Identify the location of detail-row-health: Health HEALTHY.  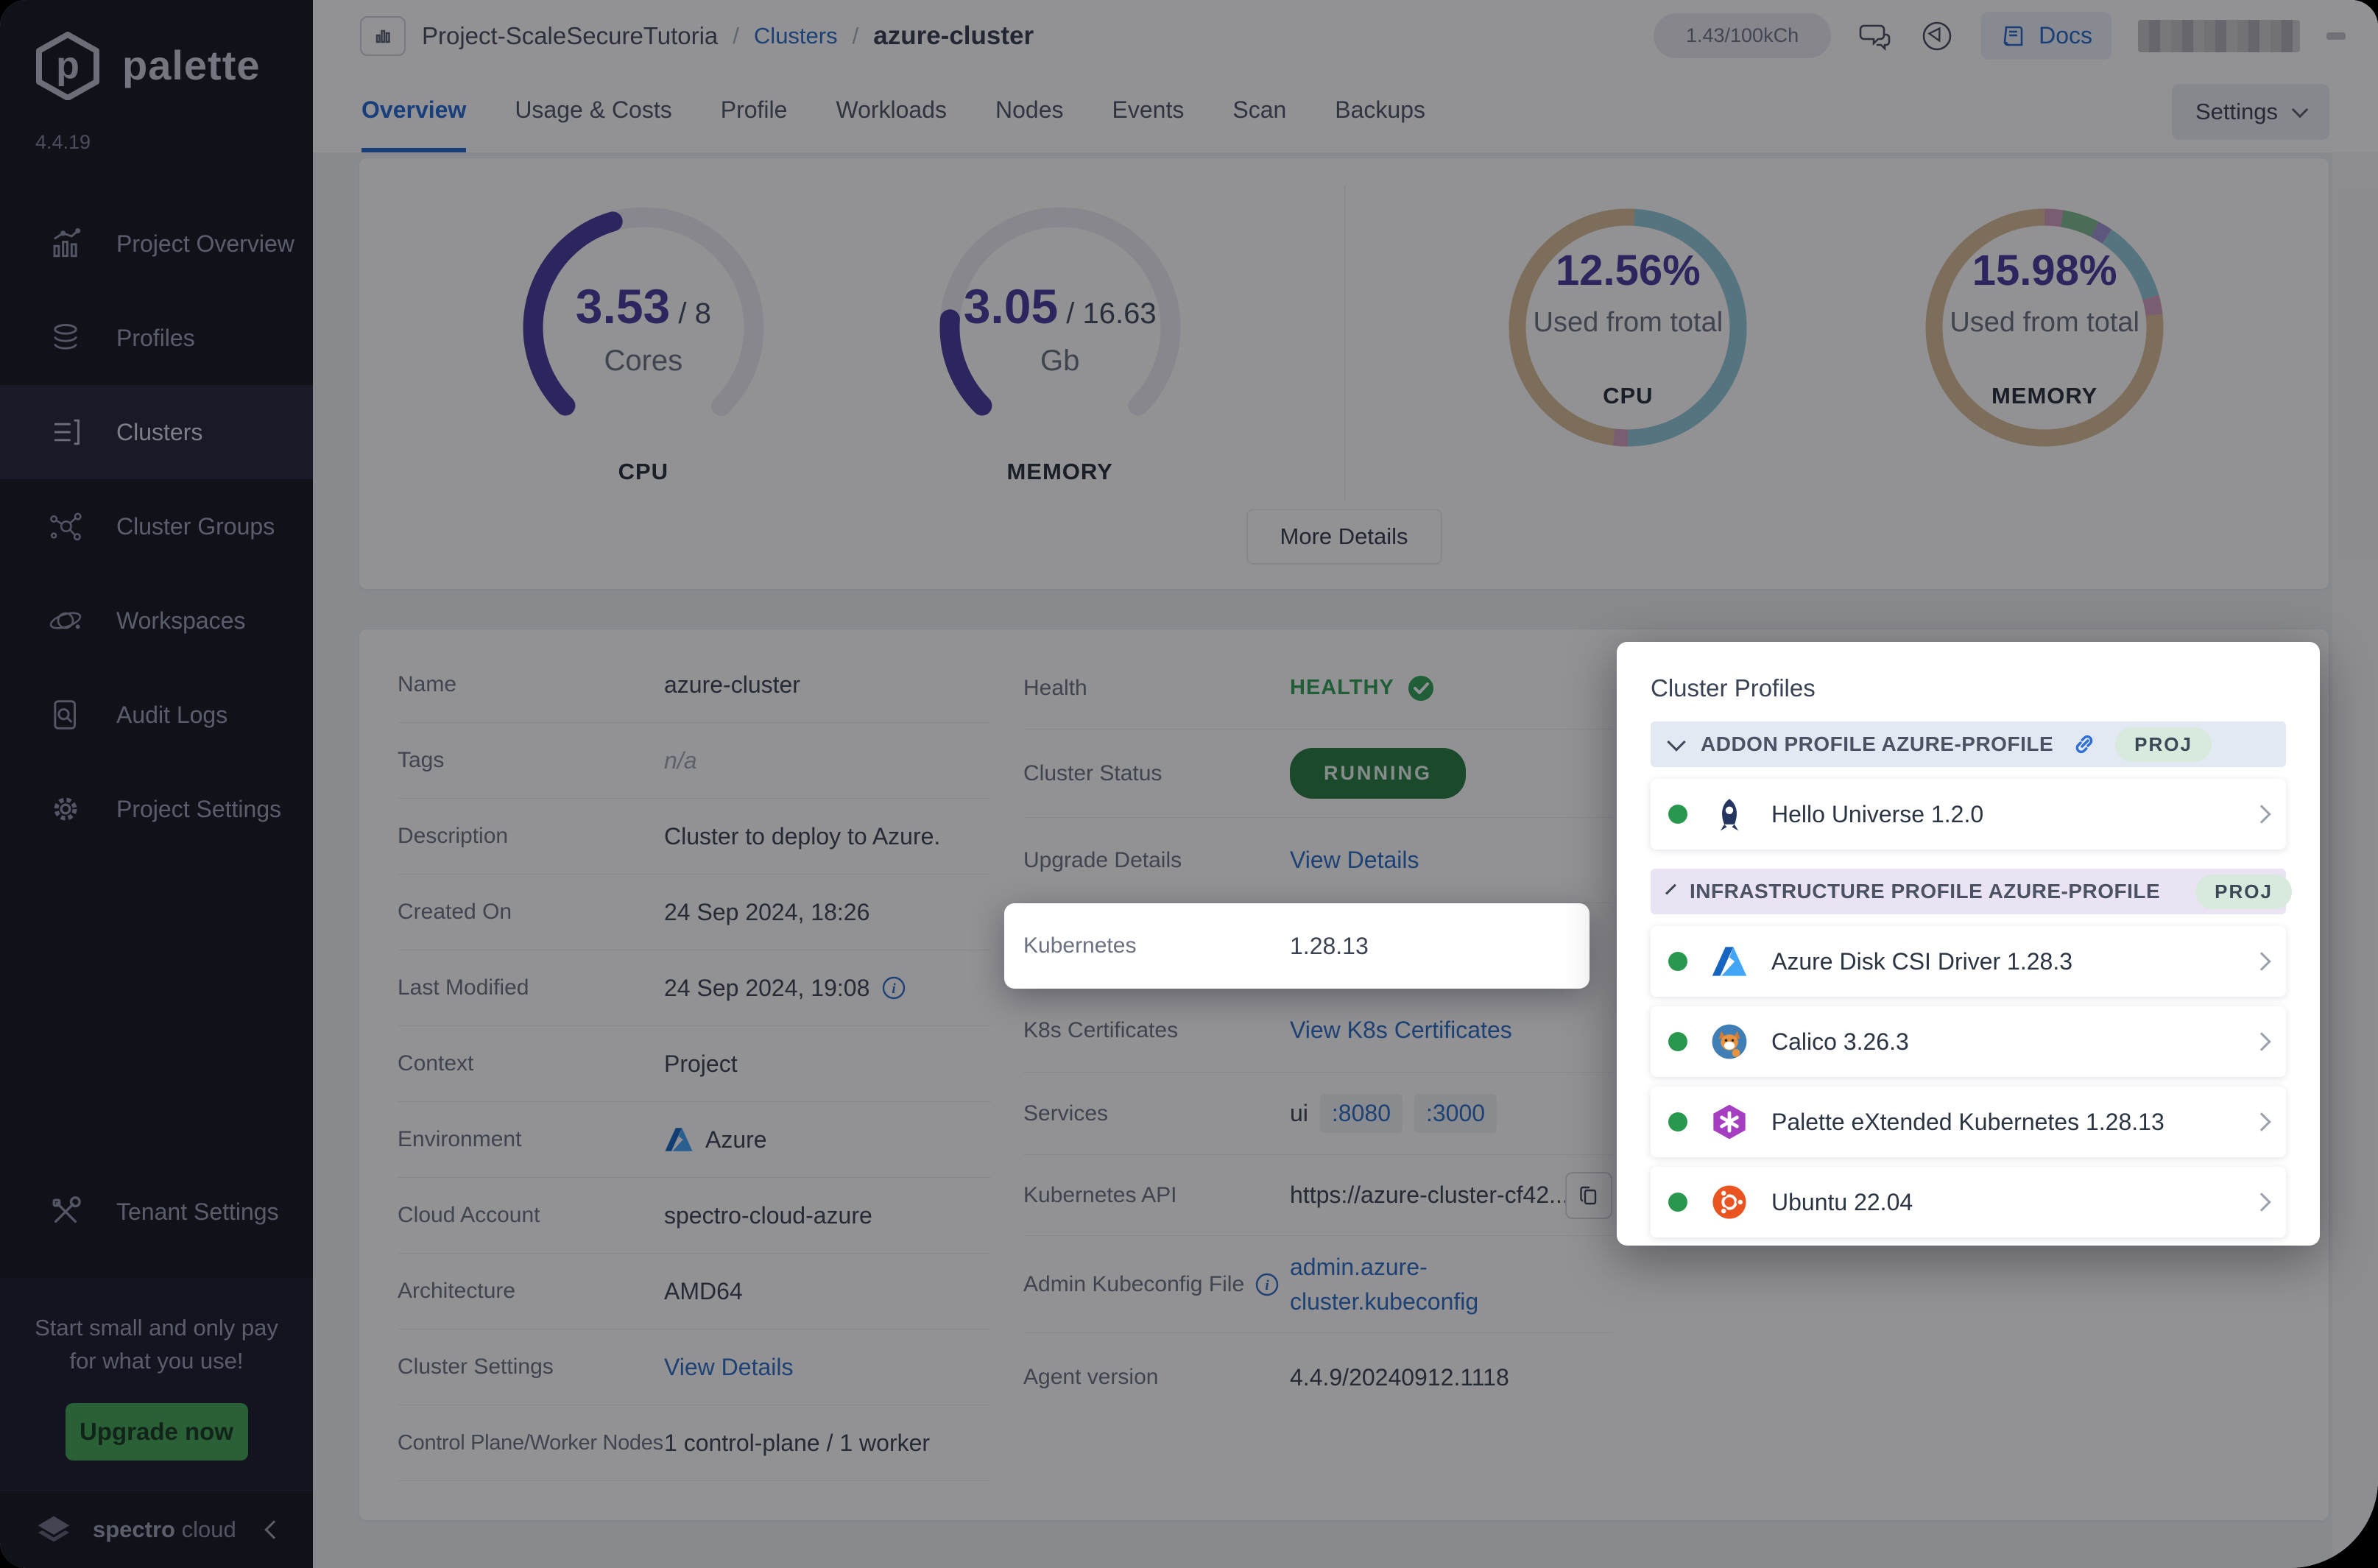
(1317, 688).